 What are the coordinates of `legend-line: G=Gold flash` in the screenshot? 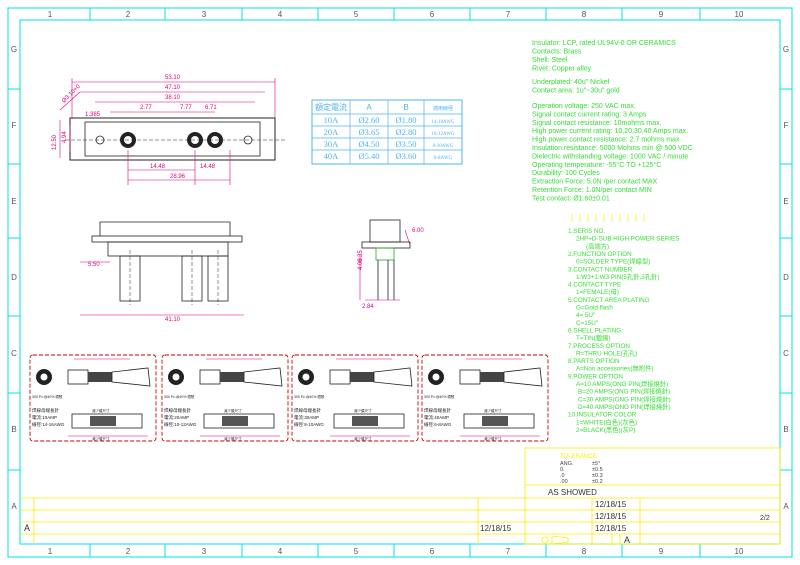 It's located at (594, 308).